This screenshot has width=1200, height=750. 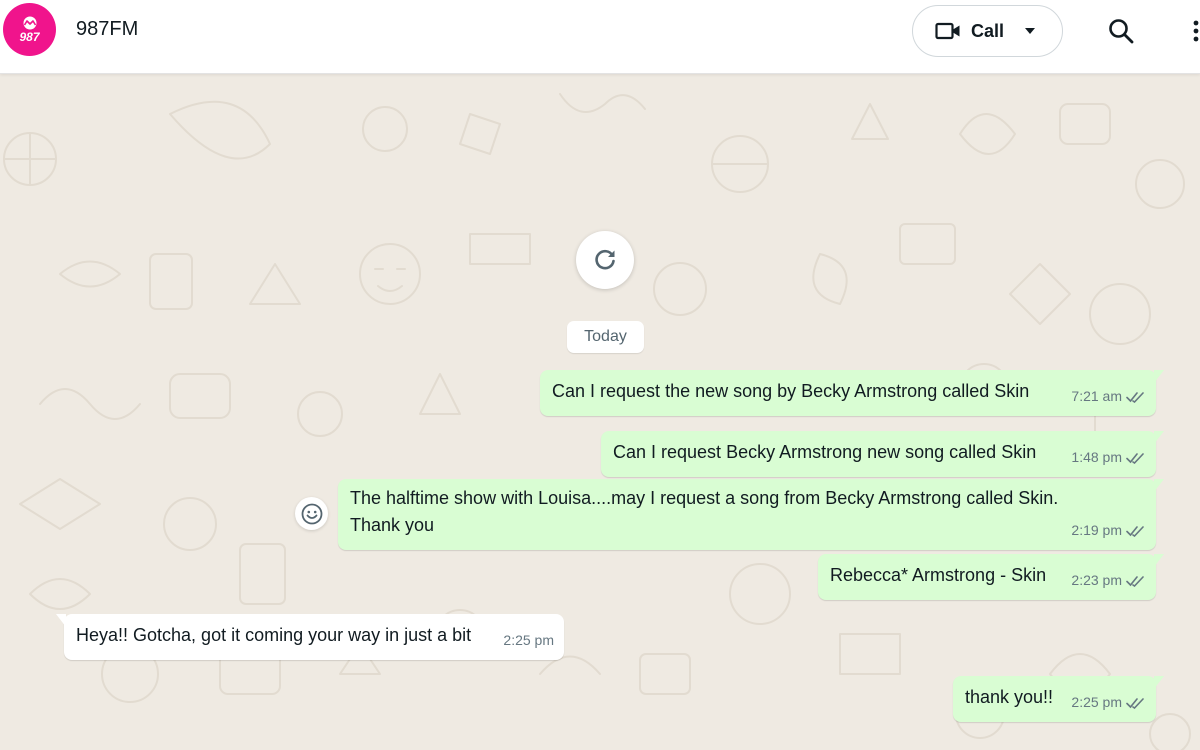 What do you see at coordinates (107, 29) in the screenshot?
I see `contact-name: 987FM` at bounding box center [107, 29].